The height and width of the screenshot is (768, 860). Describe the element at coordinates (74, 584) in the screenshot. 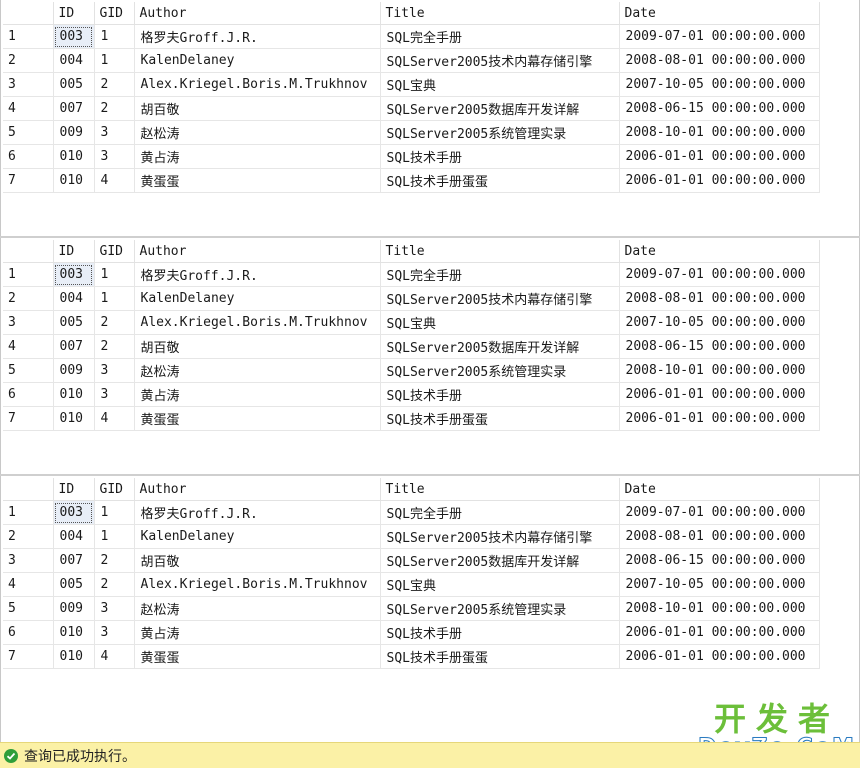

I see `cell-id: 005` at that location.